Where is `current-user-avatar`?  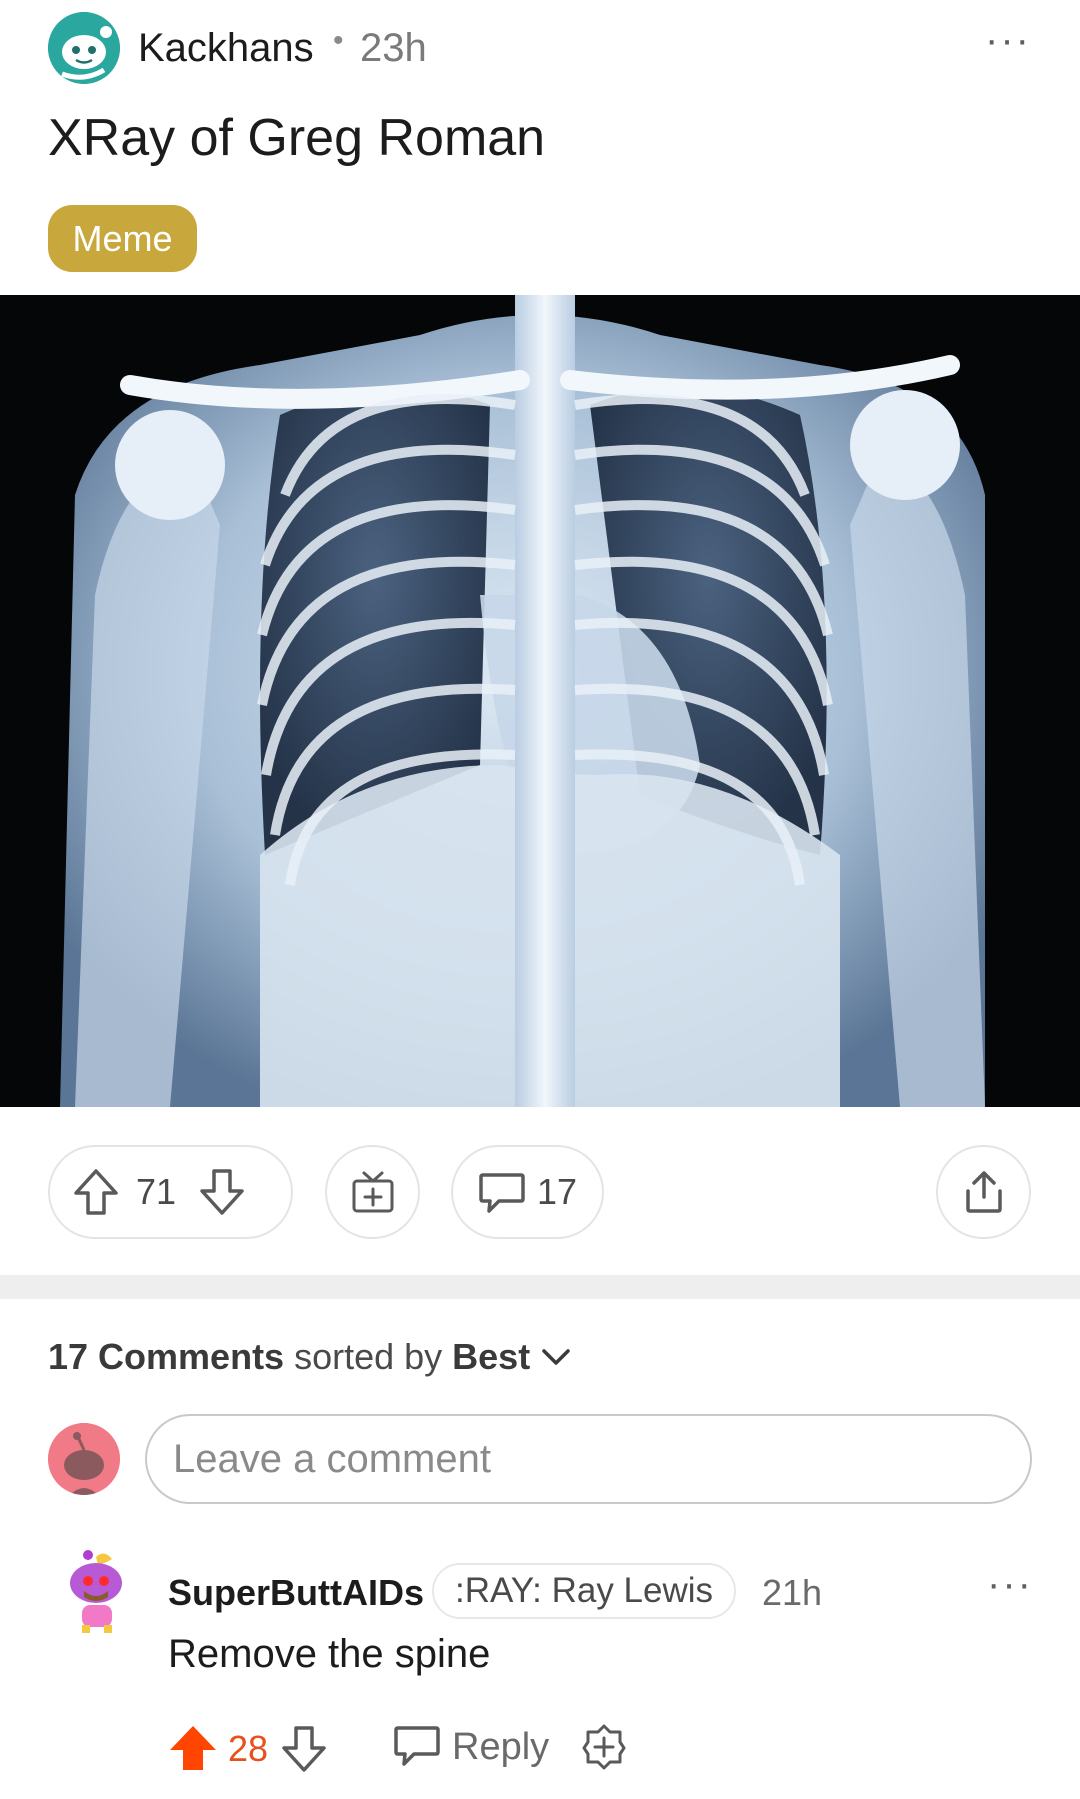
current-user-avatar is located at coordinates (84, 1459).